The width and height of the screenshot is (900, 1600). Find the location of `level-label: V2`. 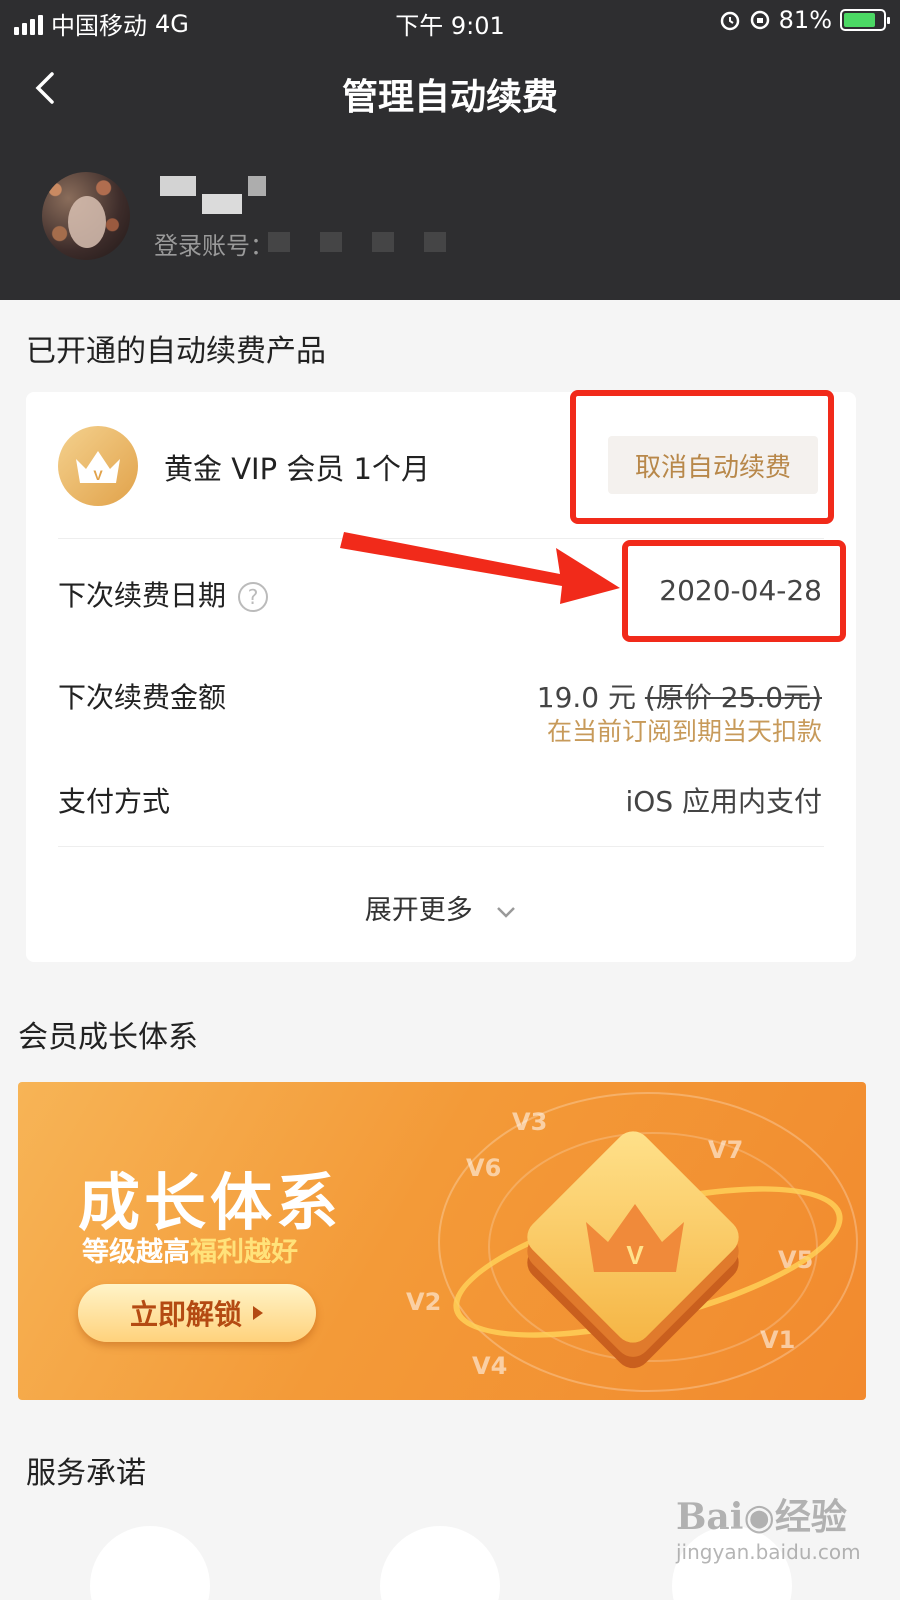

level-label: V2 is located at coordinates (424, 1302).